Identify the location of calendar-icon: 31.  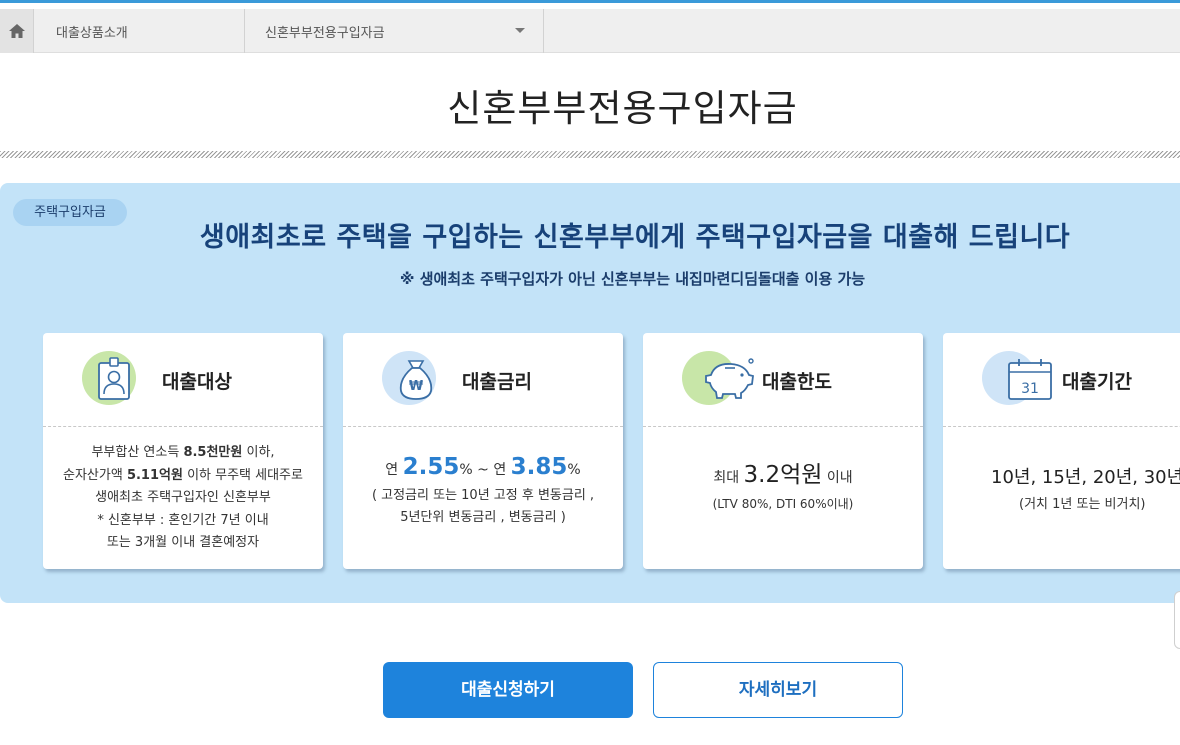
(1030, 379).